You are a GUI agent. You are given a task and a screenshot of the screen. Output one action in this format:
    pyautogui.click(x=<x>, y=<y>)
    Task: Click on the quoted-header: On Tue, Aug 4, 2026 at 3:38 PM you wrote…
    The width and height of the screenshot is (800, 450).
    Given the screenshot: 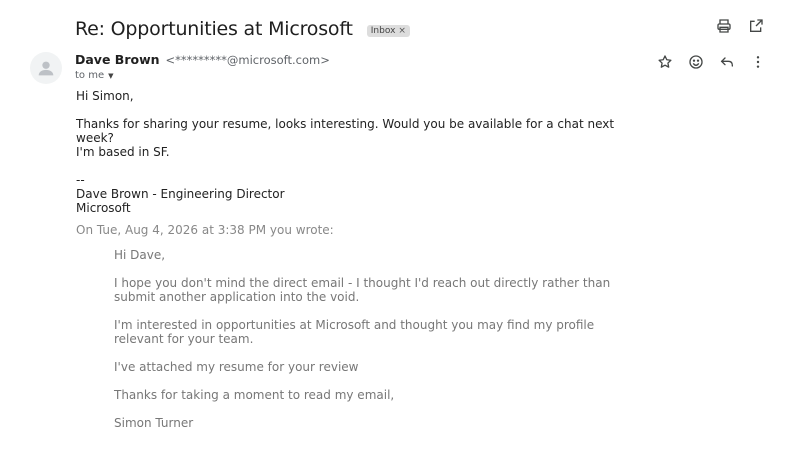 What is the action you would take?
    pyautogui.click(x=205, y=230)
    